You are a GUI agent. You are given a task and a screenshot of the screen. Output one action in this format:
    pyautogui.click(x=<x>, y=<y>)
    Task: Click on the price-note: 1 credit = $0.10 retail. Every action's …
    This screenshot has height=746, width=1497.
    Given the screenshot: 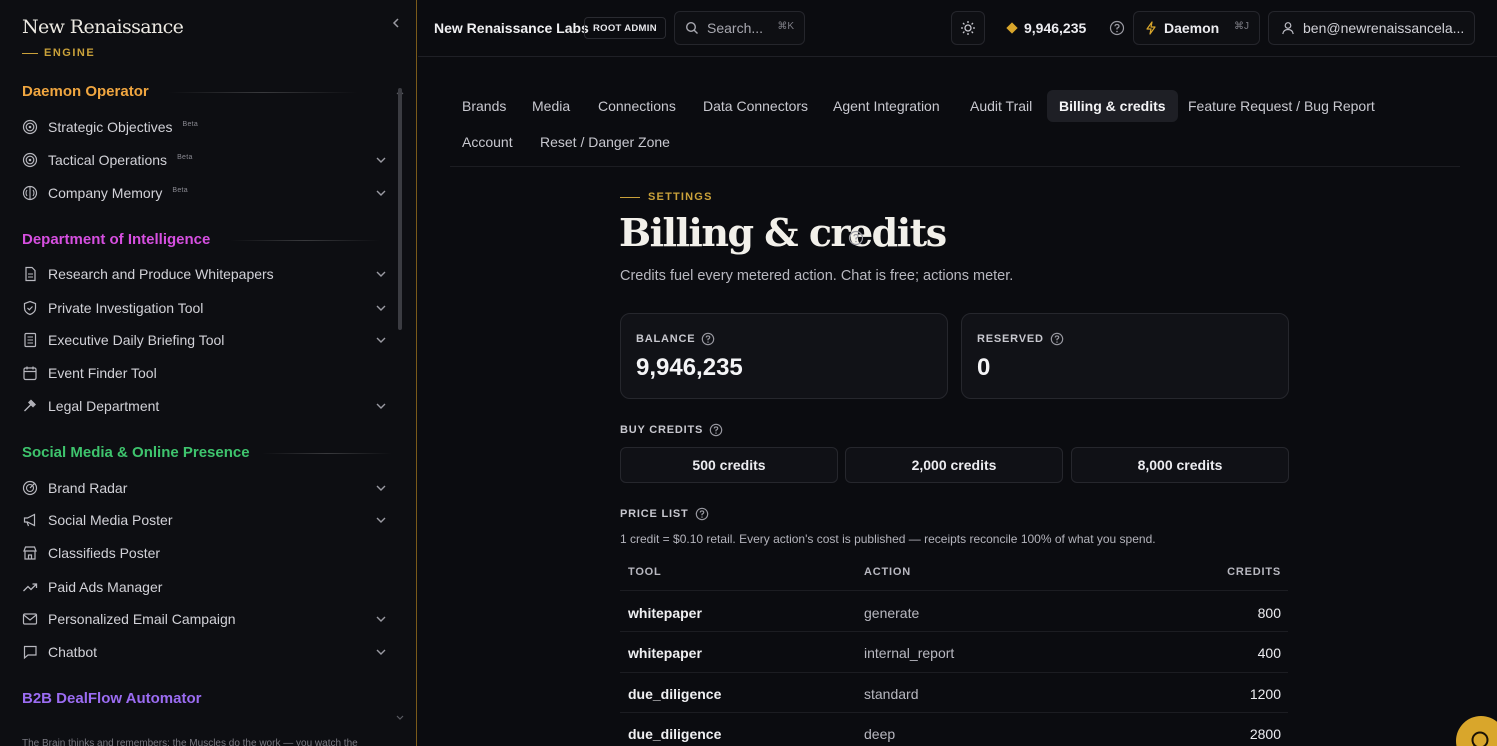 What is the action you would take?
    pyautogui.click(x=888, y=539)
    